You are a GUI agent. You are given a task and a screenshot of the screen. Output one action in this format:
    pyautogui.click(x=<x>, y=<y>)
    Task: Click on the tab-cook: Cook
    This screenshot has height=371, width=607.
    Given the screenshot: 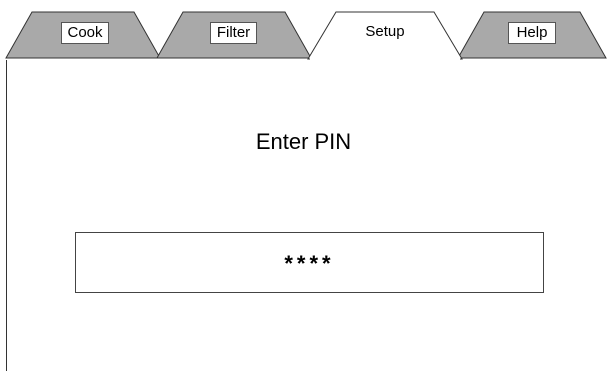 What is the action you would take?
    pyautogui.click(x=85, y=33)
    